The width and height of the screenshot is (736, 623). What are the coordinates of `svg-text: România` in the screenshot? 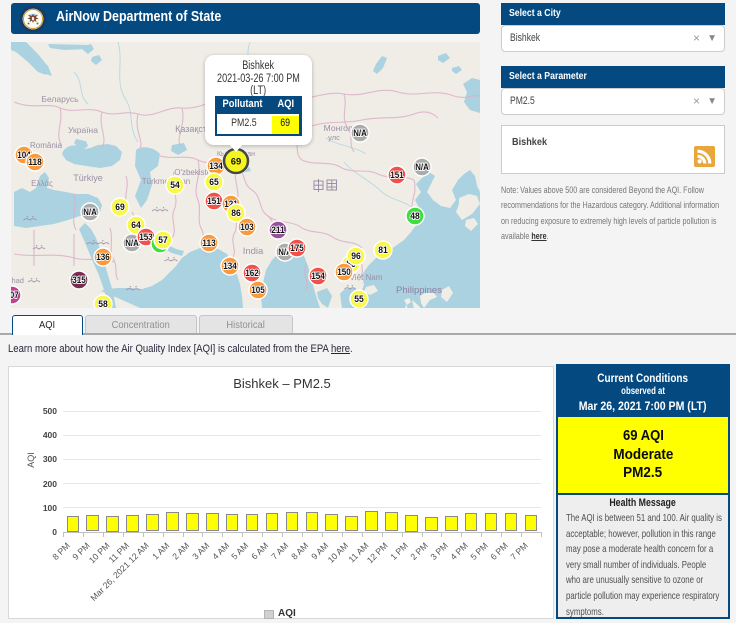 It's located at (46, 145).